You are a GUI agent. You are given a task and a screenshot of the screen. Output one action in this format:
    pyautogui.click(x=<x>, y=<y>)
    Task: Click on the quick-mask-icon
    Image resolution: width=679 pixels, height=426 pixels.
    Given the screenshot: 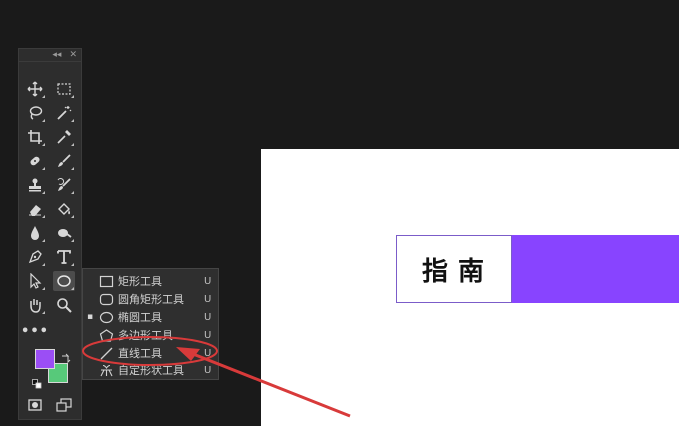 What is the action you would take?
    pyautogui.click(x=35, y=405)
    